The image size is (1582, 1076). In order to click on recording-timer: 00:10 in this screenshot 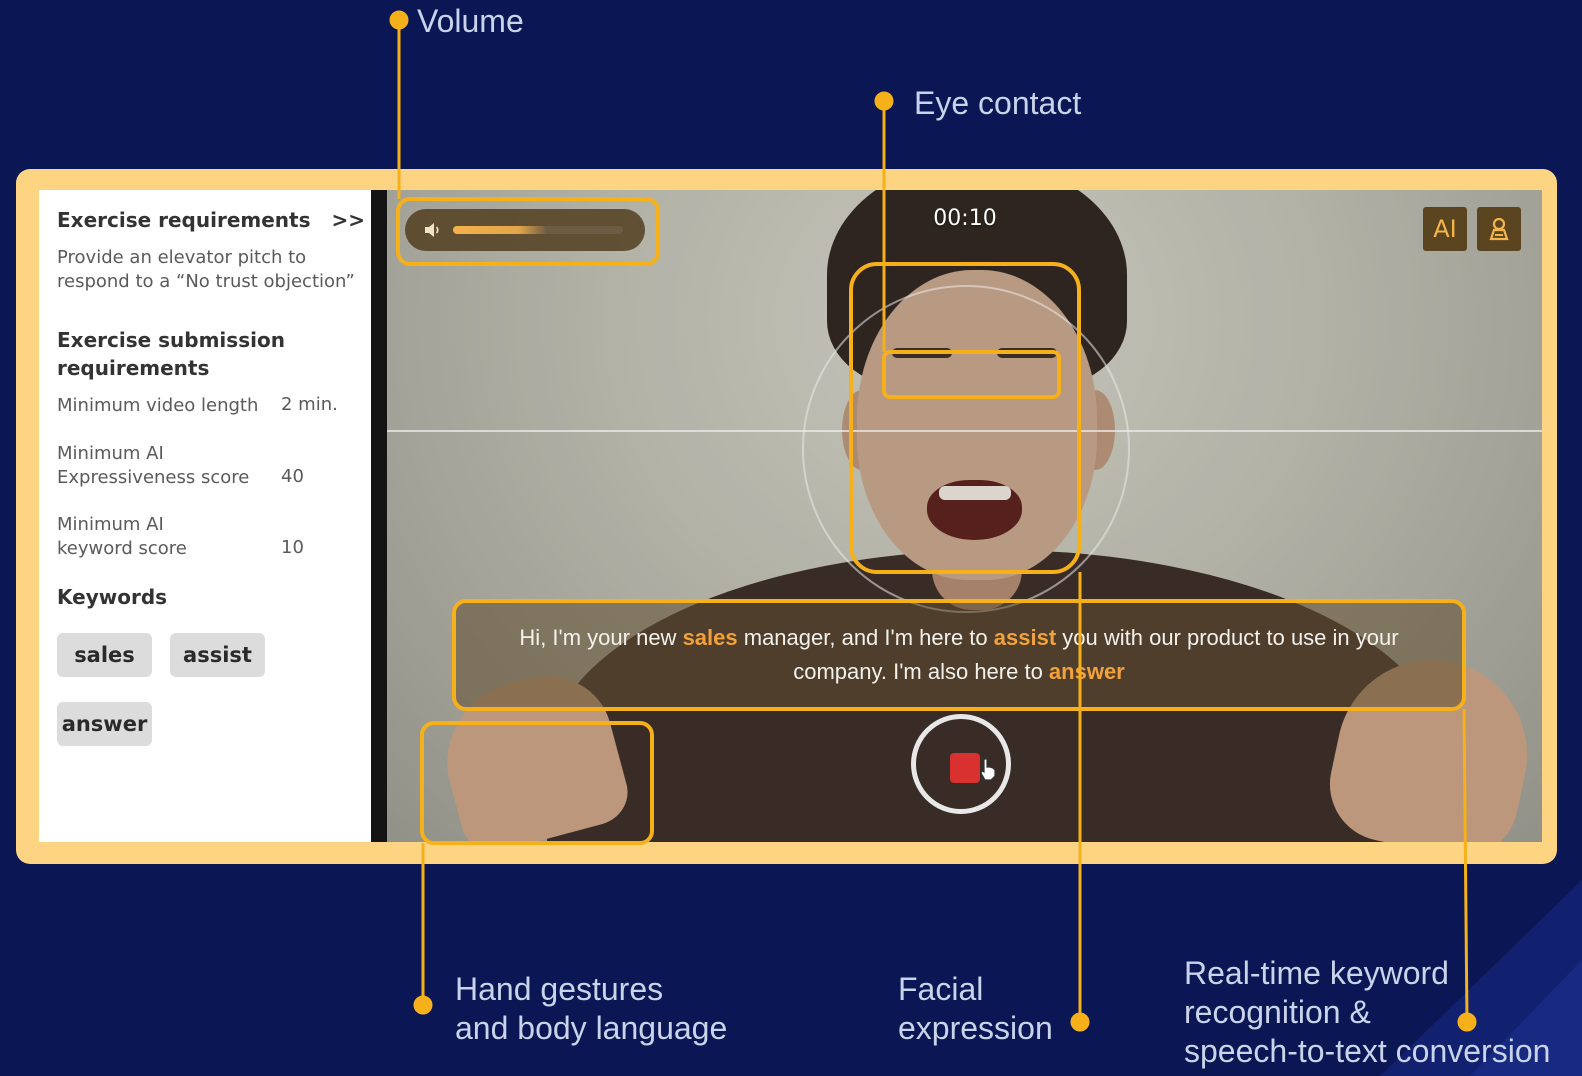, I will do `click(965, 218)`.